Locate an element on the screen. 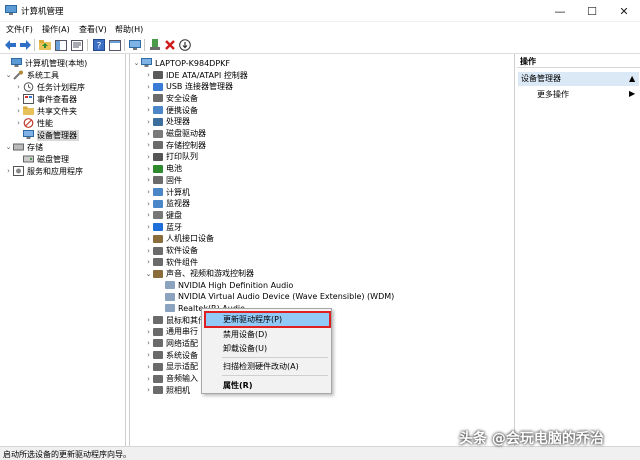  tree-item-root: 计算机管理(本地) is located at coordinates (44, 63).